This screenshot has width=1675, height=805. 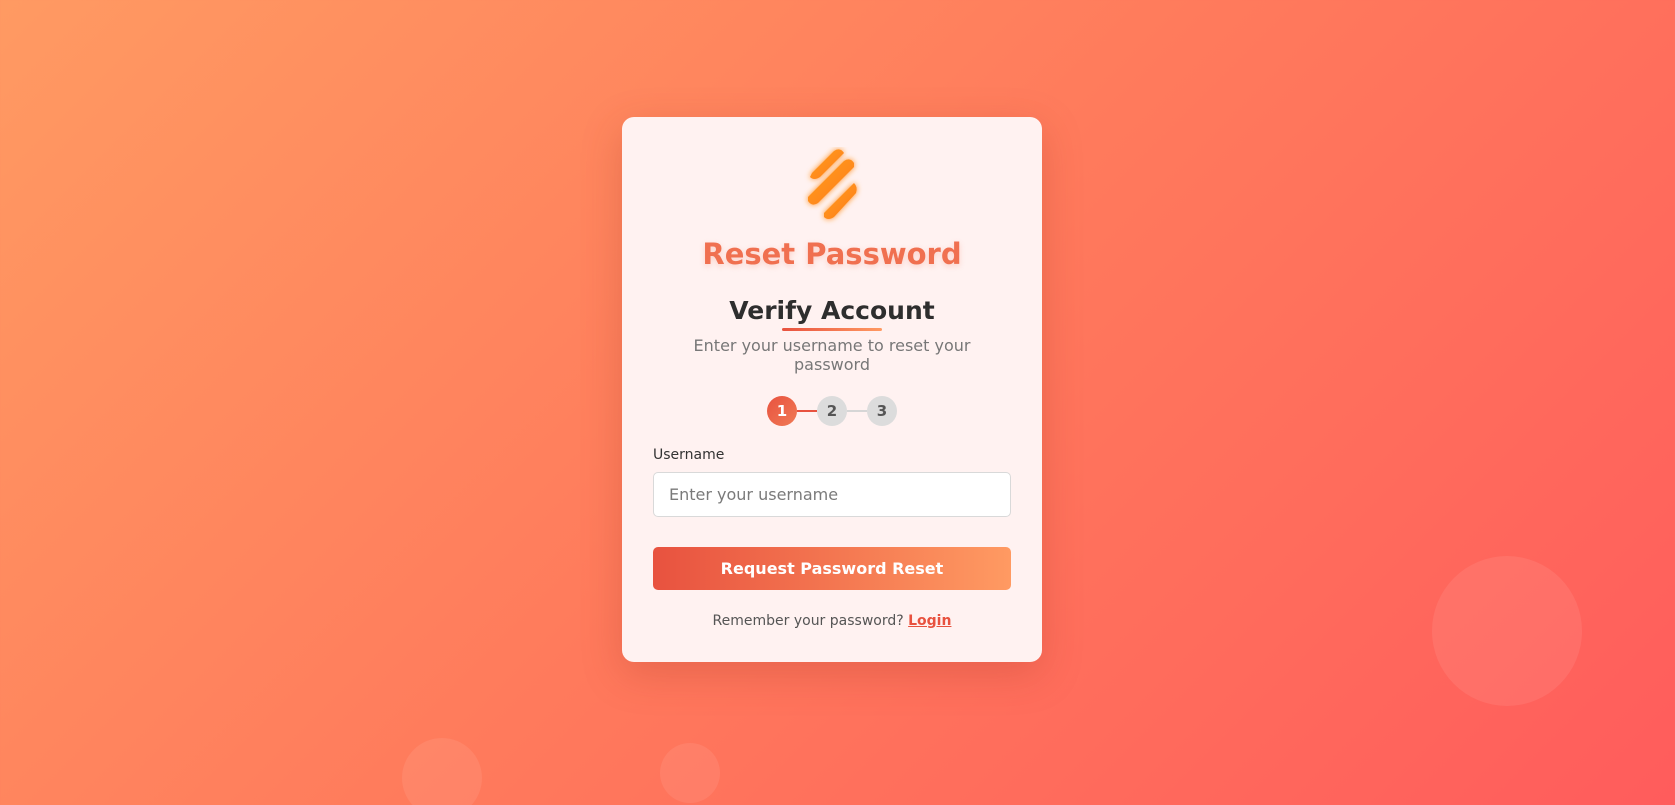 What do you see at coordinates (832, 184) in the screenshot?
I see `orange-stripes-logo-icon` at bounding box center [832, 184].